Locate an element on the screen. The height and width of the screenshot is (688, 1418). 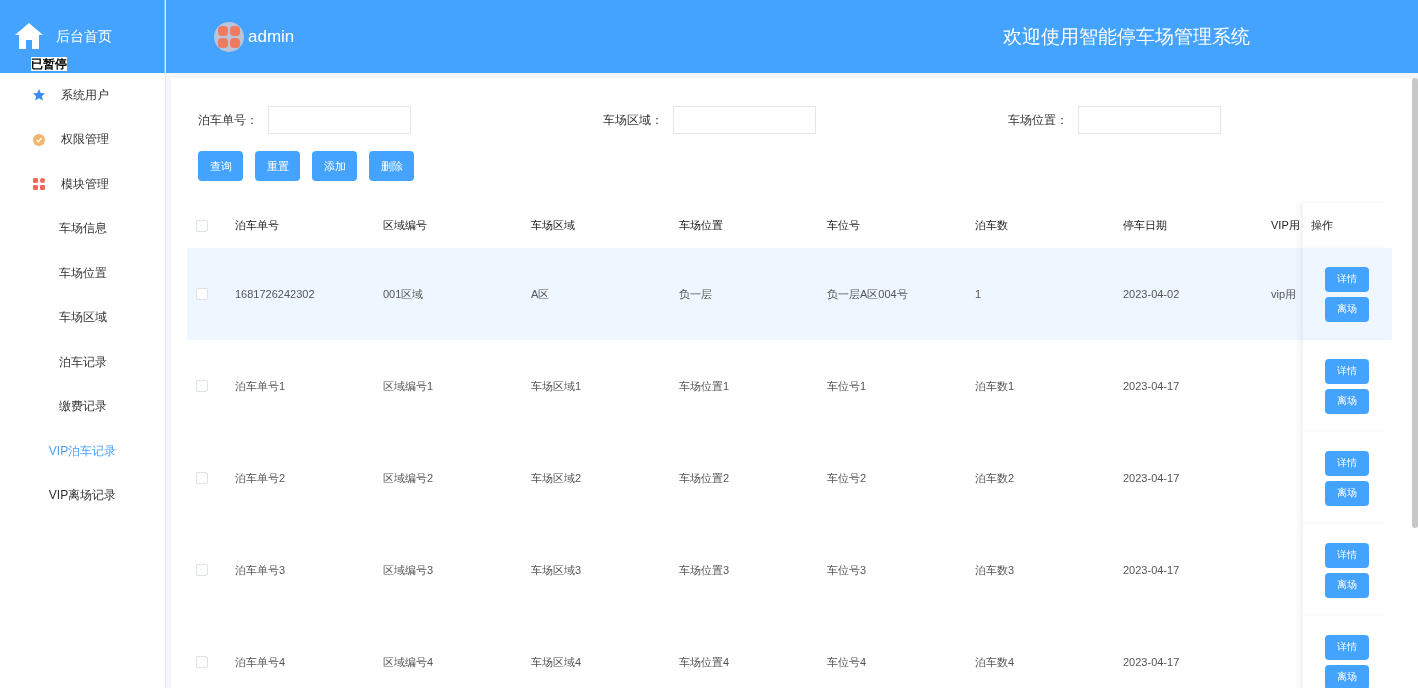
table-cell-text: 001区域 is located at coordinates (404, 294).